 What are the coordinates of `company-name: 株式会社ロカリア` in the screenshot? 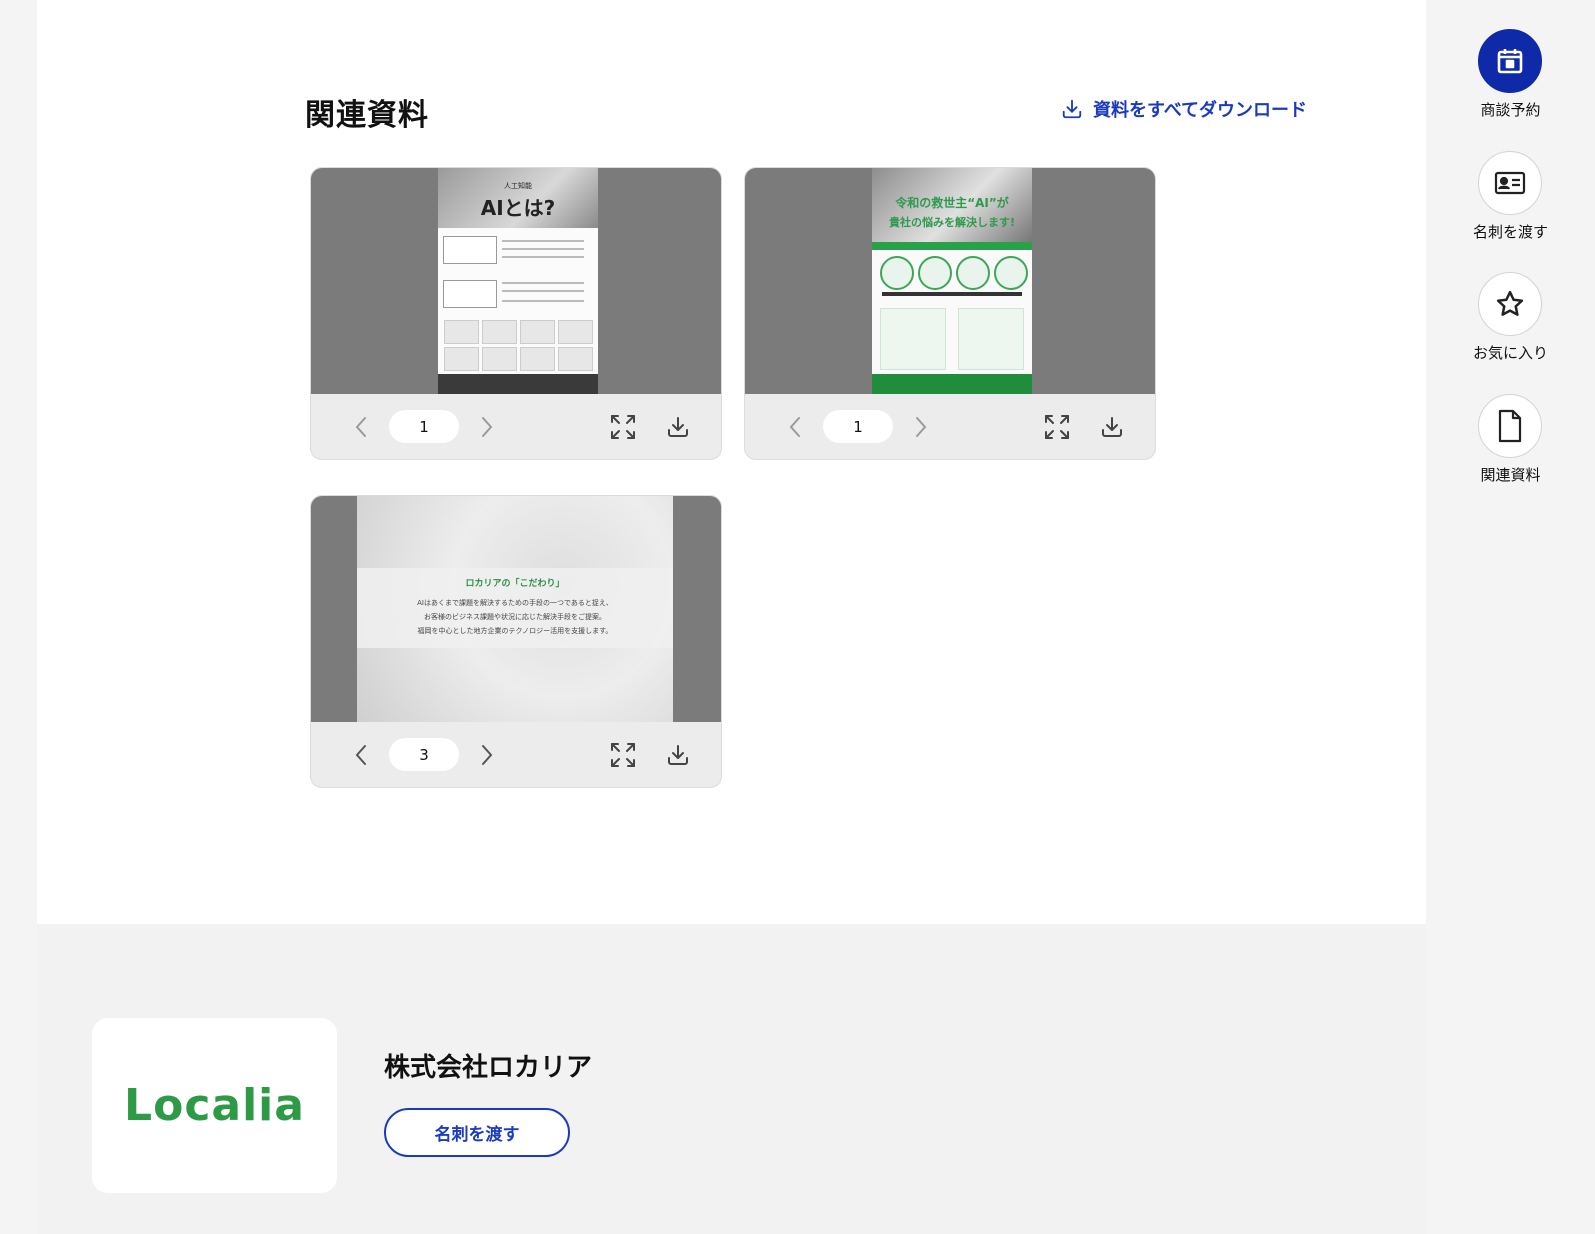 It's located at (488, 1068).